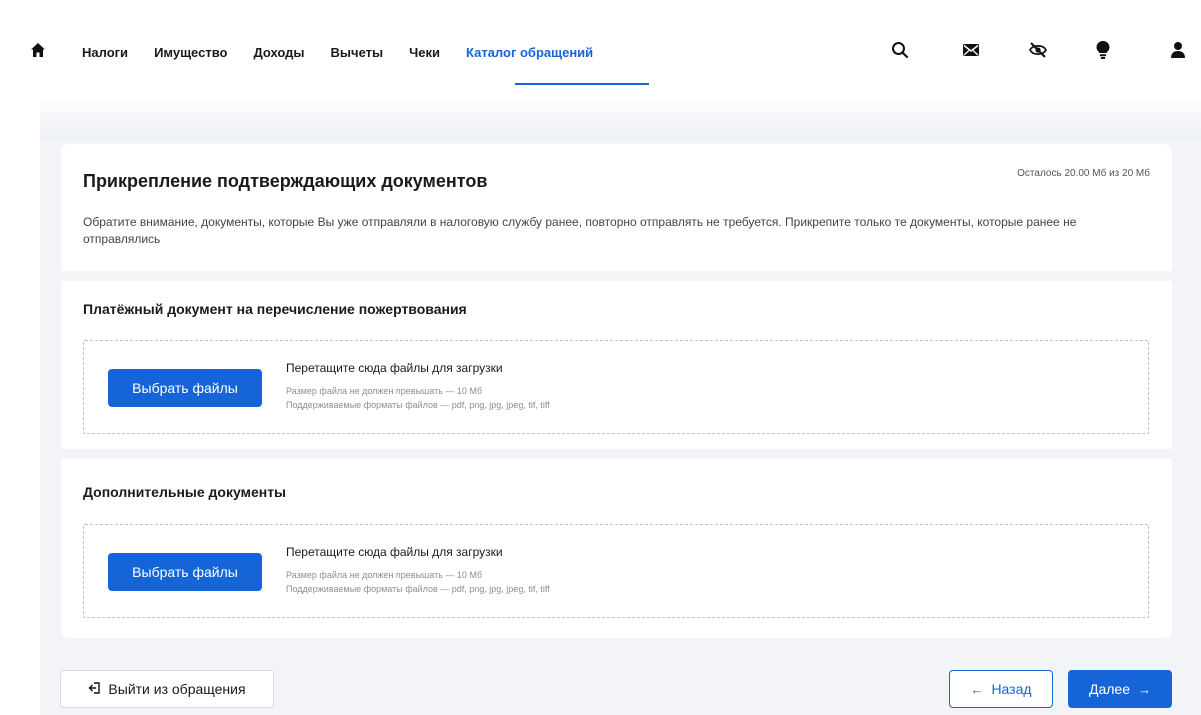 The width and height of the screenshot is (1201, 715). Describe the element at coordinates (1109, 689) in the screenshot. I see `next-button-label: Далее` at that location.